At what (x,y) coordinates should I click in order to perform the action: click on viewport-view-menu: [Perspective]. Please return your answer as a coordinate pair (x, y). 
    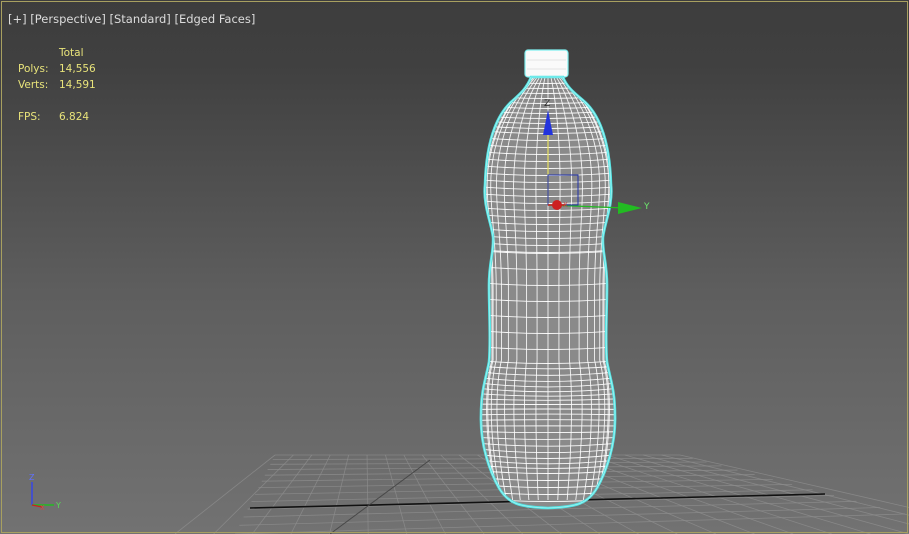
    Looking at the image, I should click on (68, 19).